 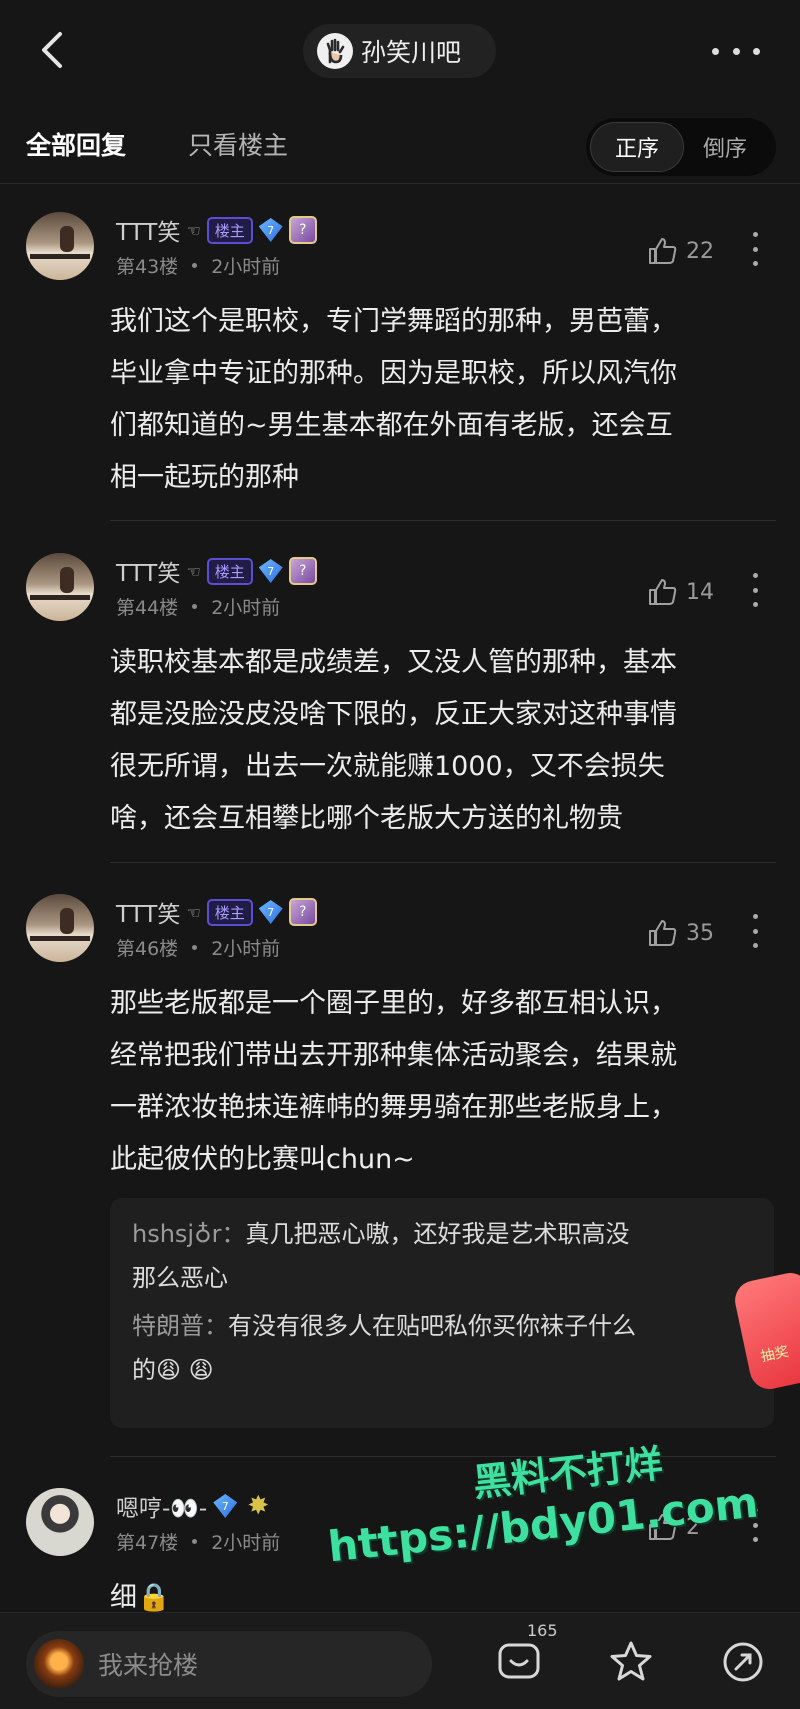 I want to click on star-icon, so click(x=631, y=1662).